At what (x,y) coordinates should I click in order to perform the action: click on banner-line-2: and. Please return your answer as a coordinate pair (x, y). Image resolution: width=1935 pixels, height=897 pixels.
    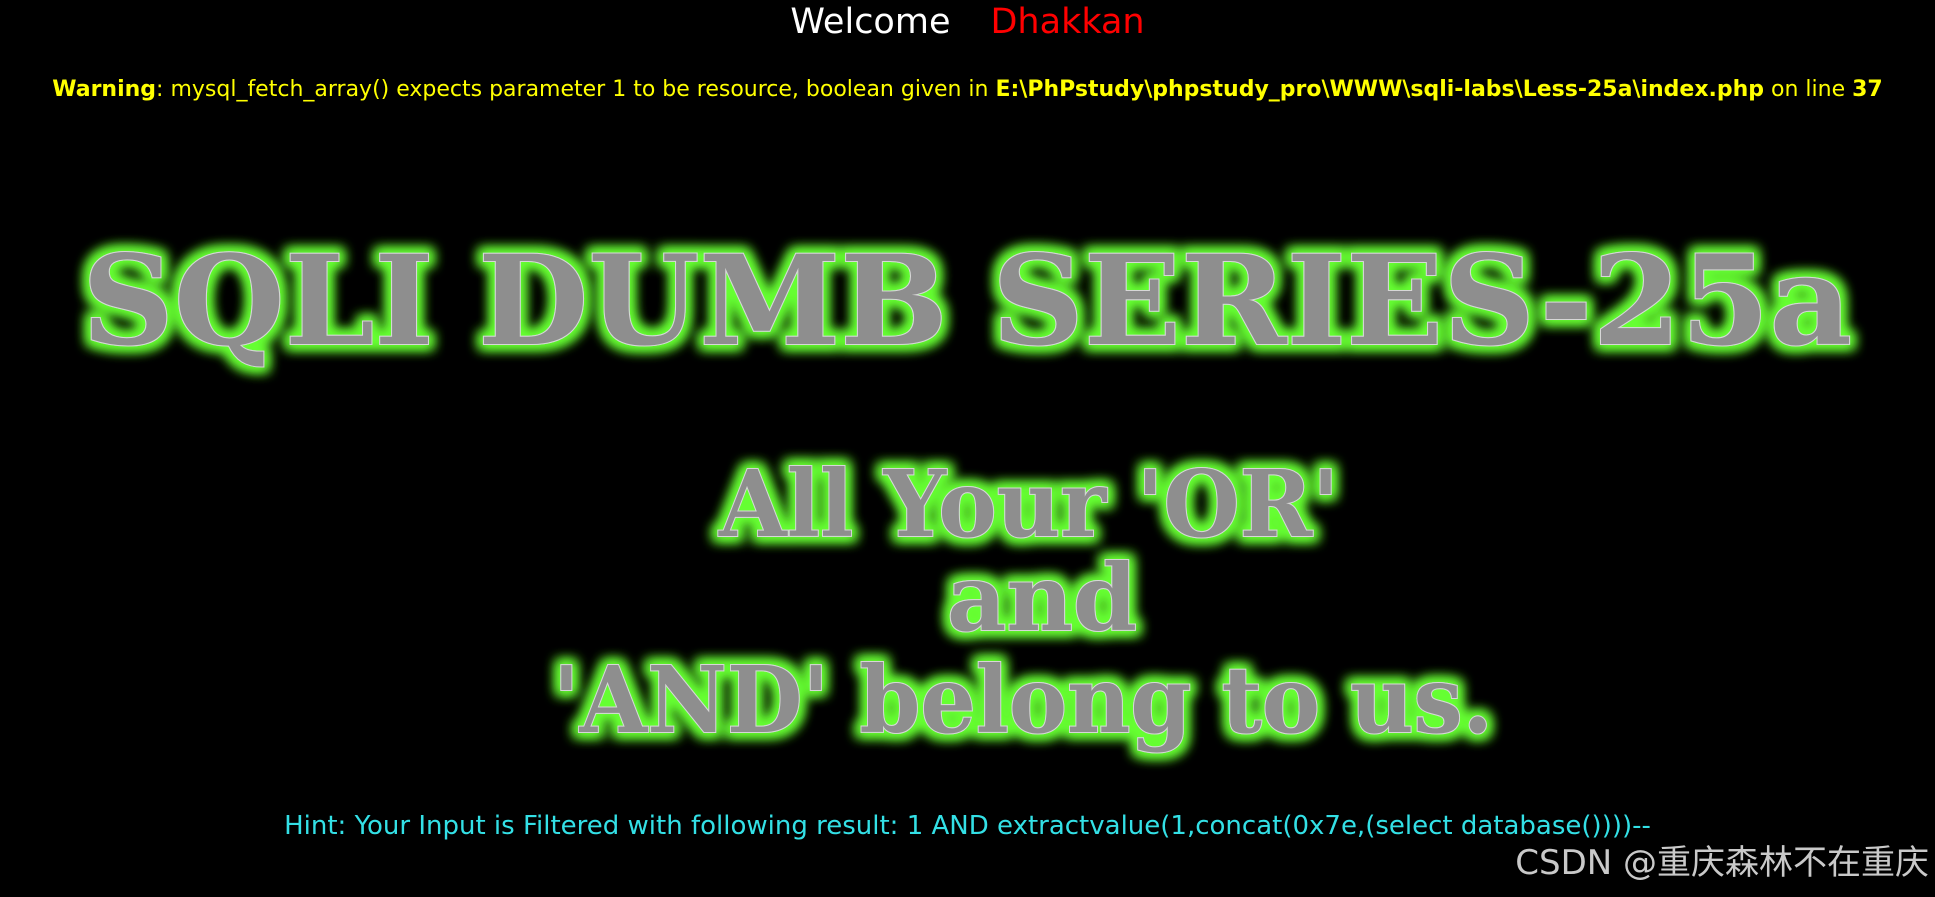
    Looking at the image, I should click on (1042, 598).